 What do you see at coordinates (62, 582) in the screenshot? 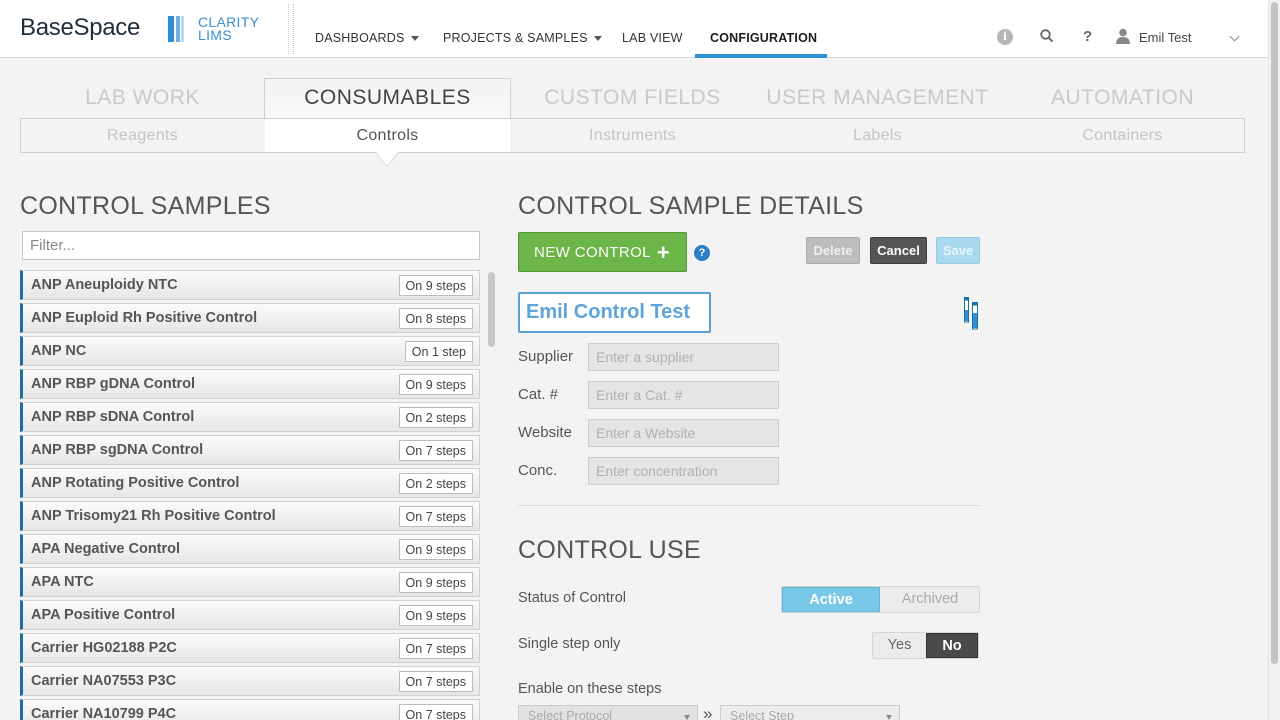
I see `list-item-name: APA NTC` at bounding box center [62, 582].